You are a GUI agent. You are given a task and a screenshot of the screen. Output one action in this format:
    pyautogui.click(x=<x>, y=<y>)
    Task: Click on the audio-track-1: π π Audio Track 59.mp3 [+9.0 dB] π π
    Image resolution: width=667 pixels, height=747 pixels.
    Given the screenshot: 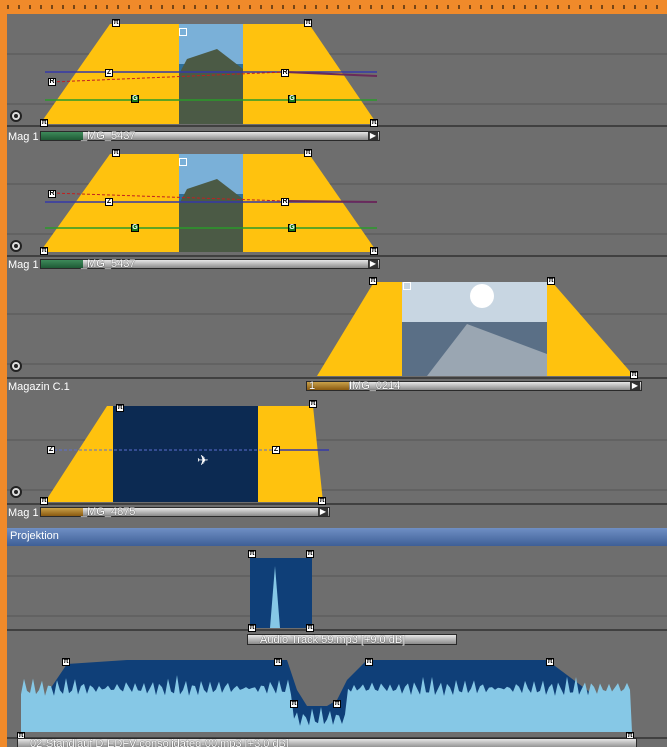 What is the action you would take?
    pyautogui.click(x=337, y=598)
    